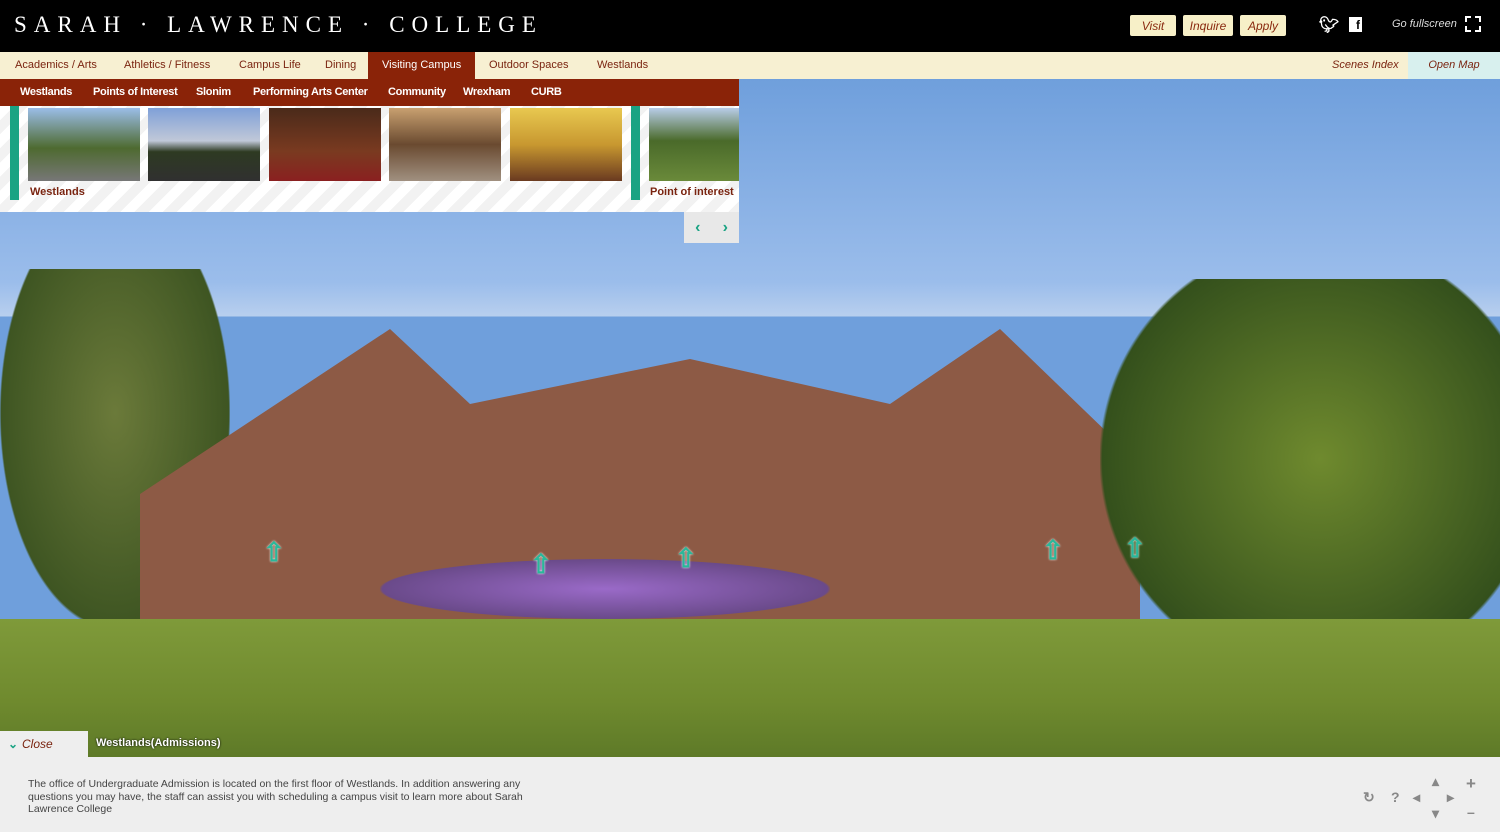  Describe the element at coordinates (697, 228) in the screenshot. I see `chevron-left-icon: ‹` at that location.